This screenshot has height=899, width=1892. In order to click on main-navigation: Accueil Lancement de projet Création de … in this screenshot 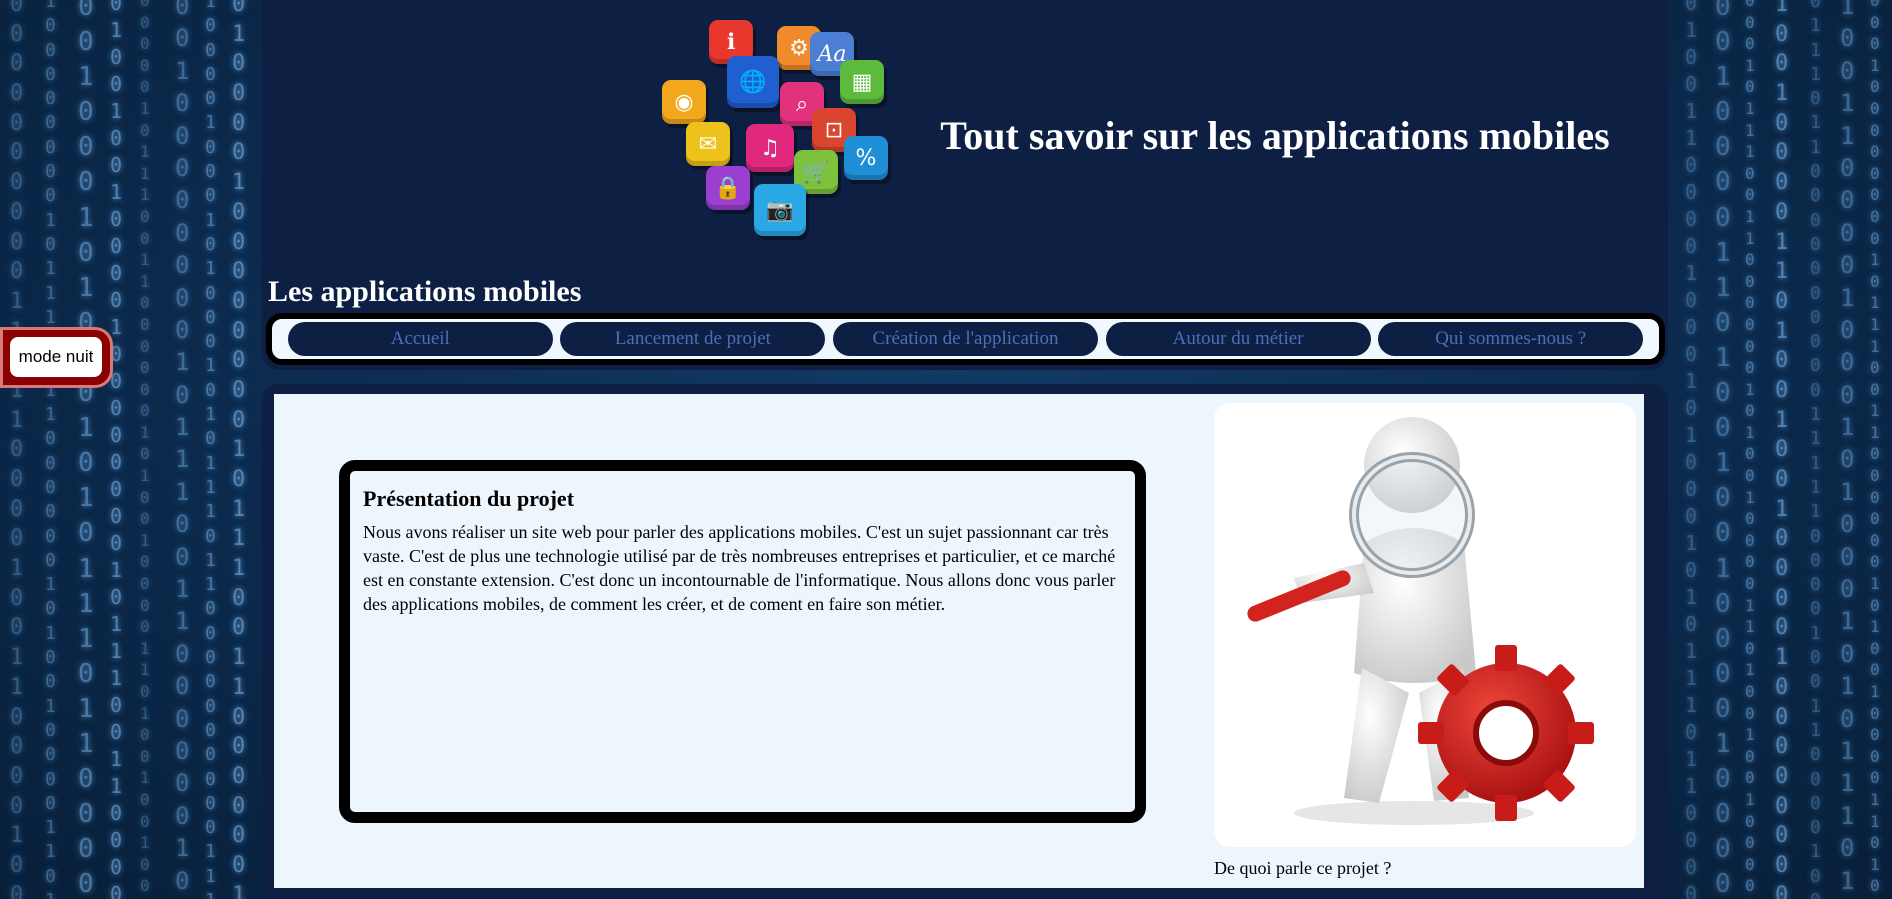, I will do `click(965, 339)`.